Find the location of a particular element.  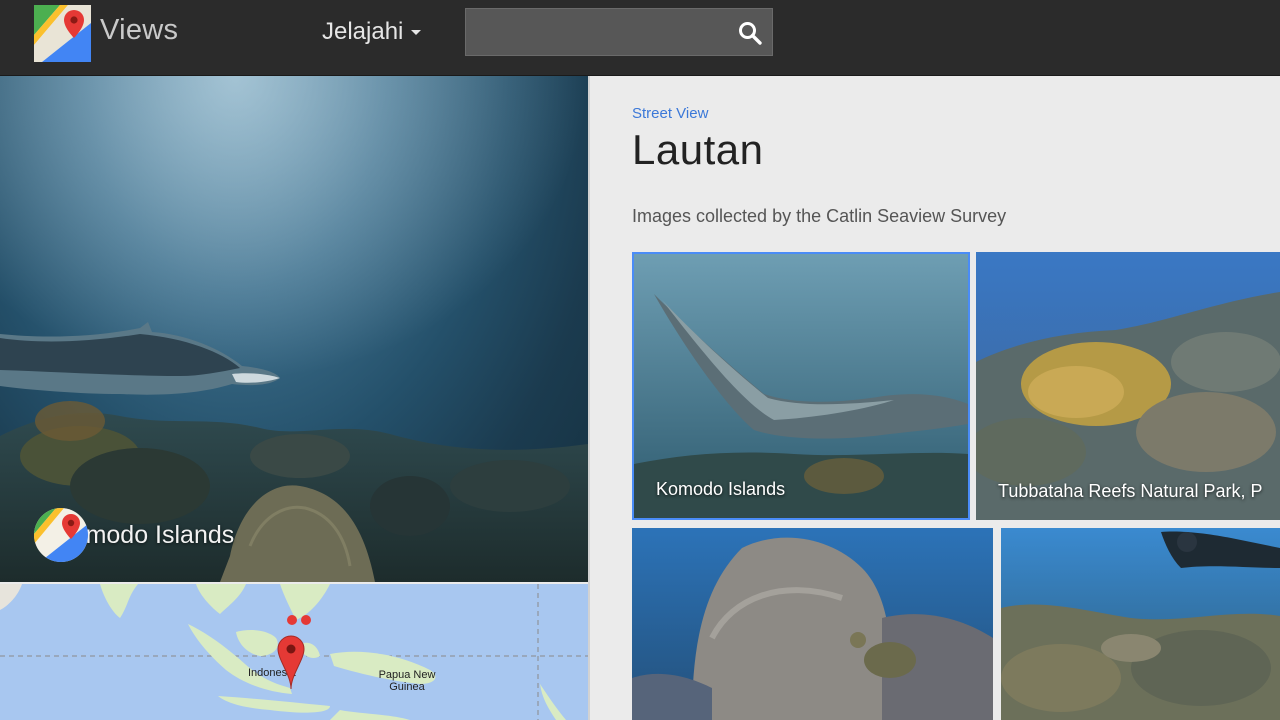

search-icon is located at coordinates (750, 33).